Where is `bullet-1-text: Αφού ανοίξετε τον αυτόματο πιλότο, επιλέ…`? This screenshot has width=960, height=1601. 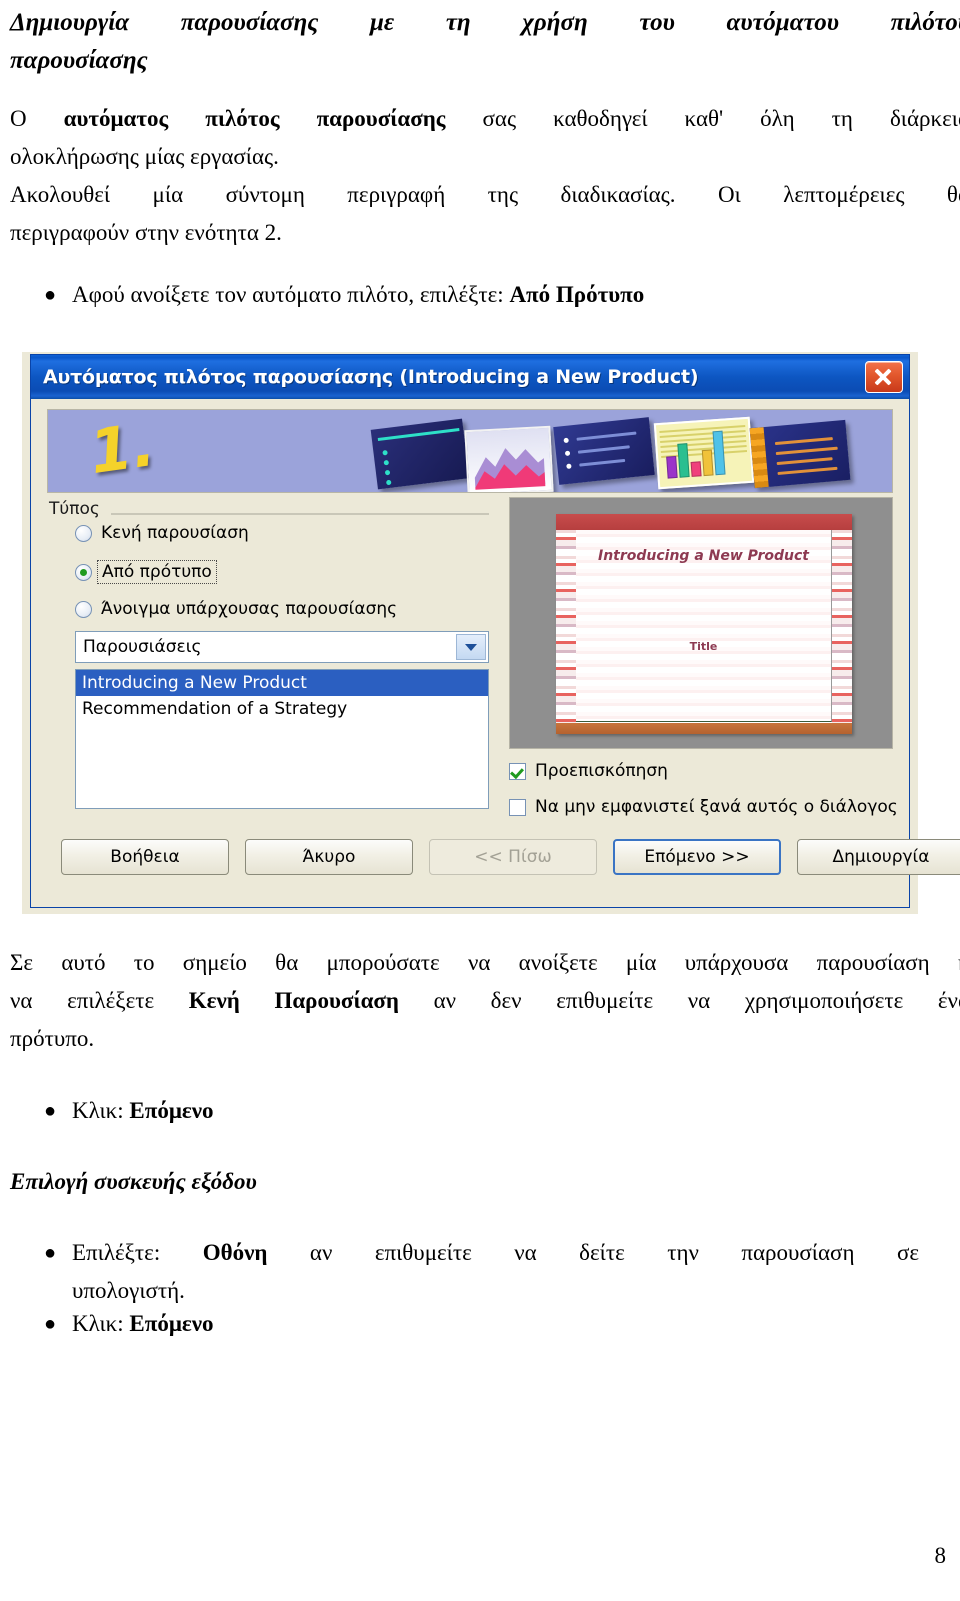 bullet-1-text: Αφού ανοίξετε τον αυτόματο πιλότο, επιλέ… is located at coordinates (516, 295).